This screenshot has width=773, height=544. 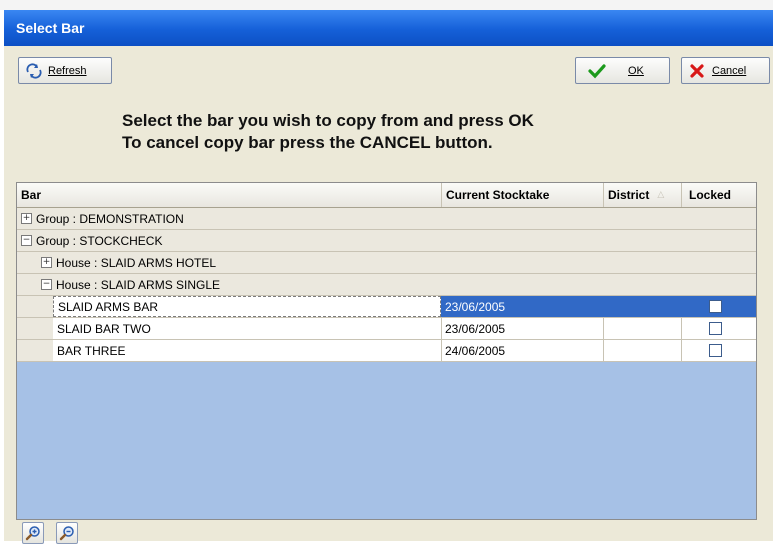 I want to click on column-header-bar: Bar, so click(x=229, y=195).